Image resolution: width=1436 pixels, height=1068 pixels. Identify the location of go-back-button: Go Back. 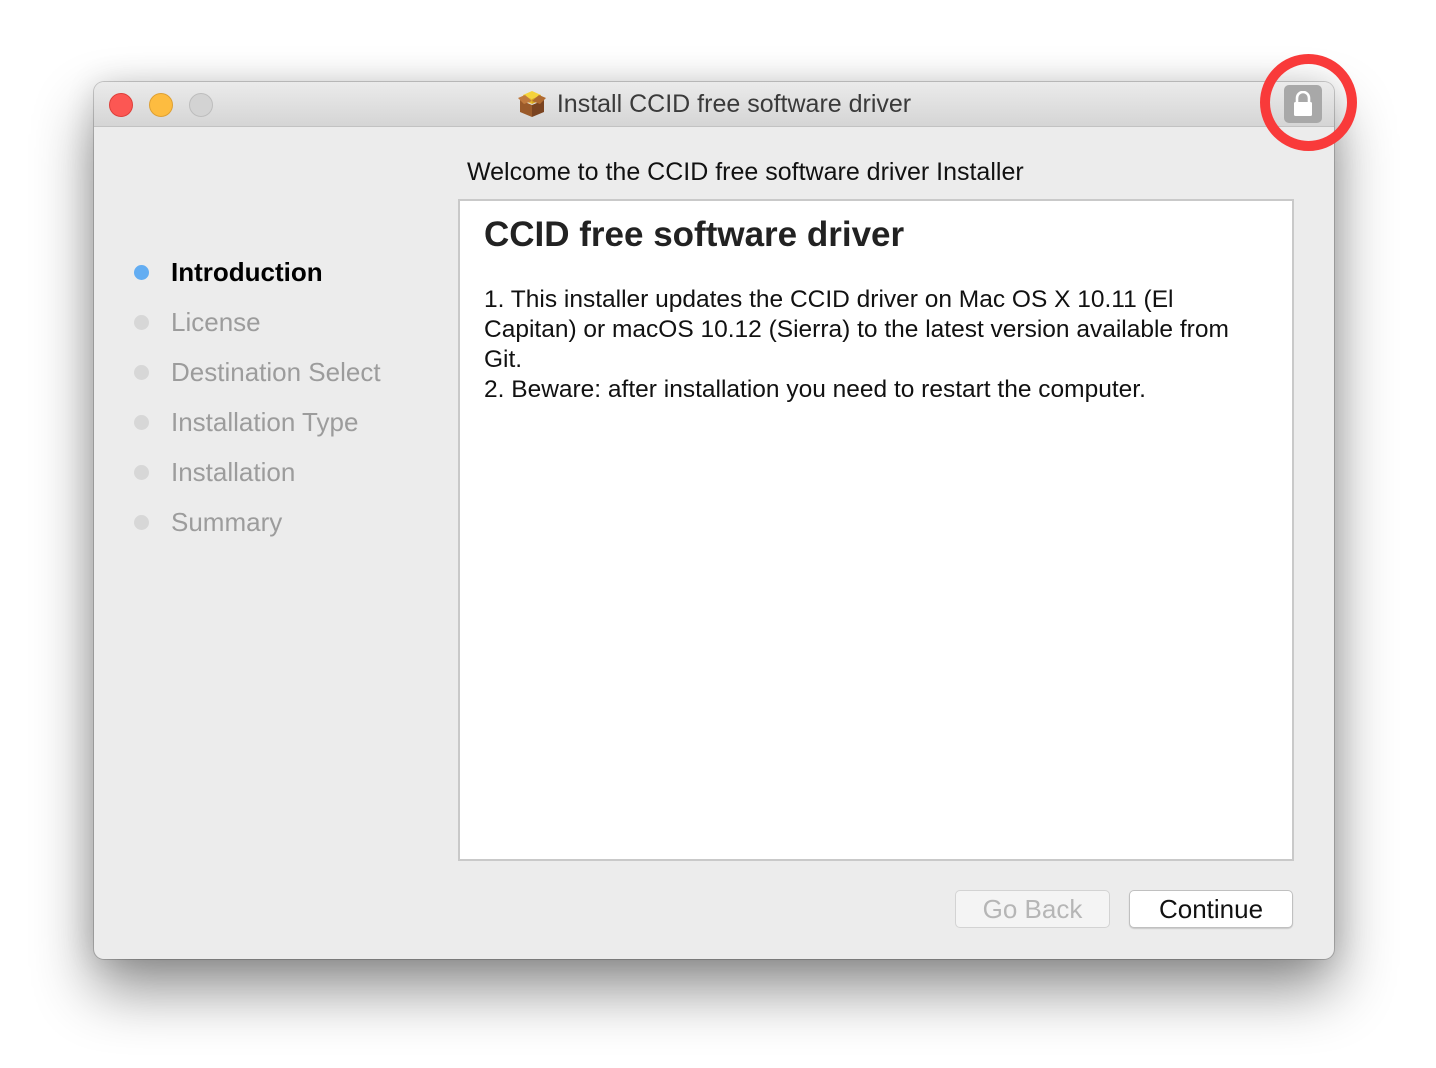
(1032, 909).